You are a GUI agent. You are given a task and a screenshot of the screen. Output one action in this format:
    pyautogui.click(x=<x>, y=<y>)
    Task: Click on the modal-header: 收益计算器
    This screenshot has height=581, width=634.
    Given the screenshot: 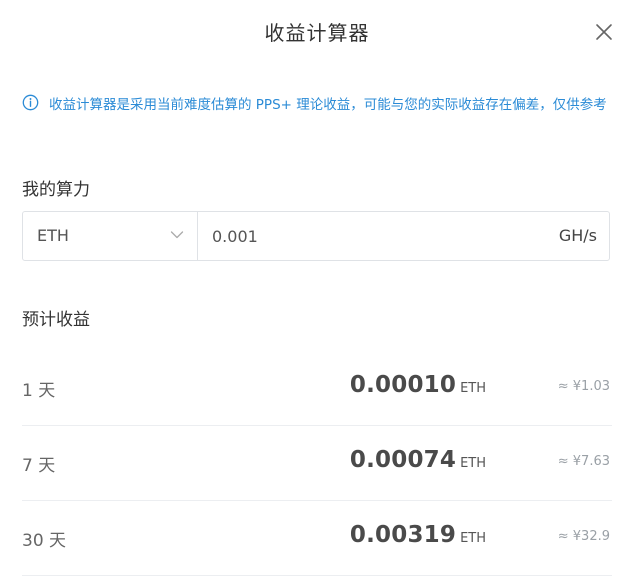 What is the action you would take?
    pyautogui.click(x=317, y=31)
    